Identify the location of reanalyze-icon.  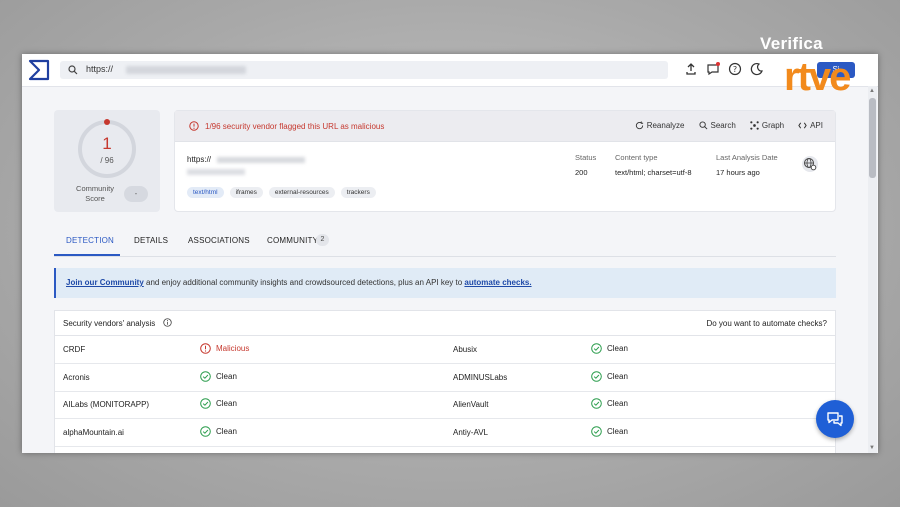
(639, 125).